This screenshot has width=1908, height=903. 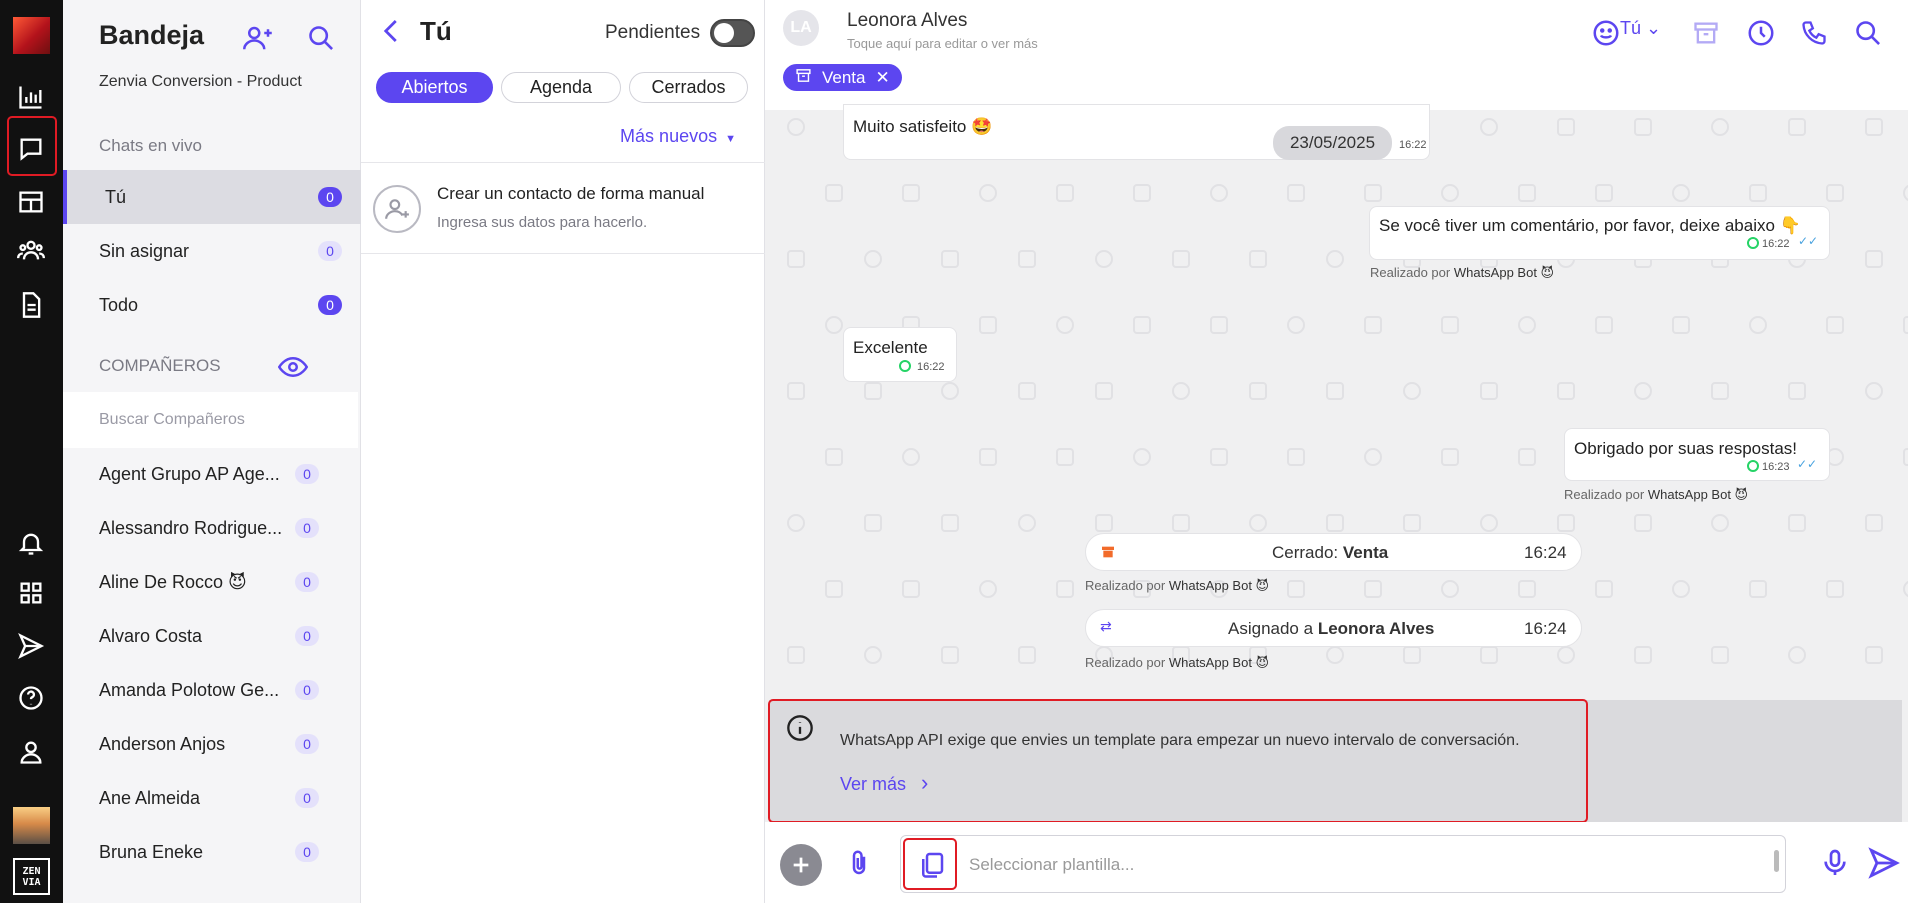 What do you see at coordinates (212, 690) in the screenshot?
I see `teammate-item: Amanda Polotow Ge... 0` at bounding box center [212, 690].